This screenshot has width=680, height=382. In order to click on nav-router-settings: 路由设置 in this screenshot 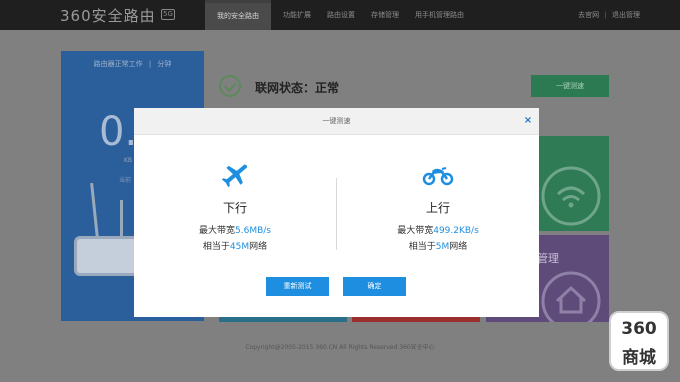, I will do `click(341, 15)`.